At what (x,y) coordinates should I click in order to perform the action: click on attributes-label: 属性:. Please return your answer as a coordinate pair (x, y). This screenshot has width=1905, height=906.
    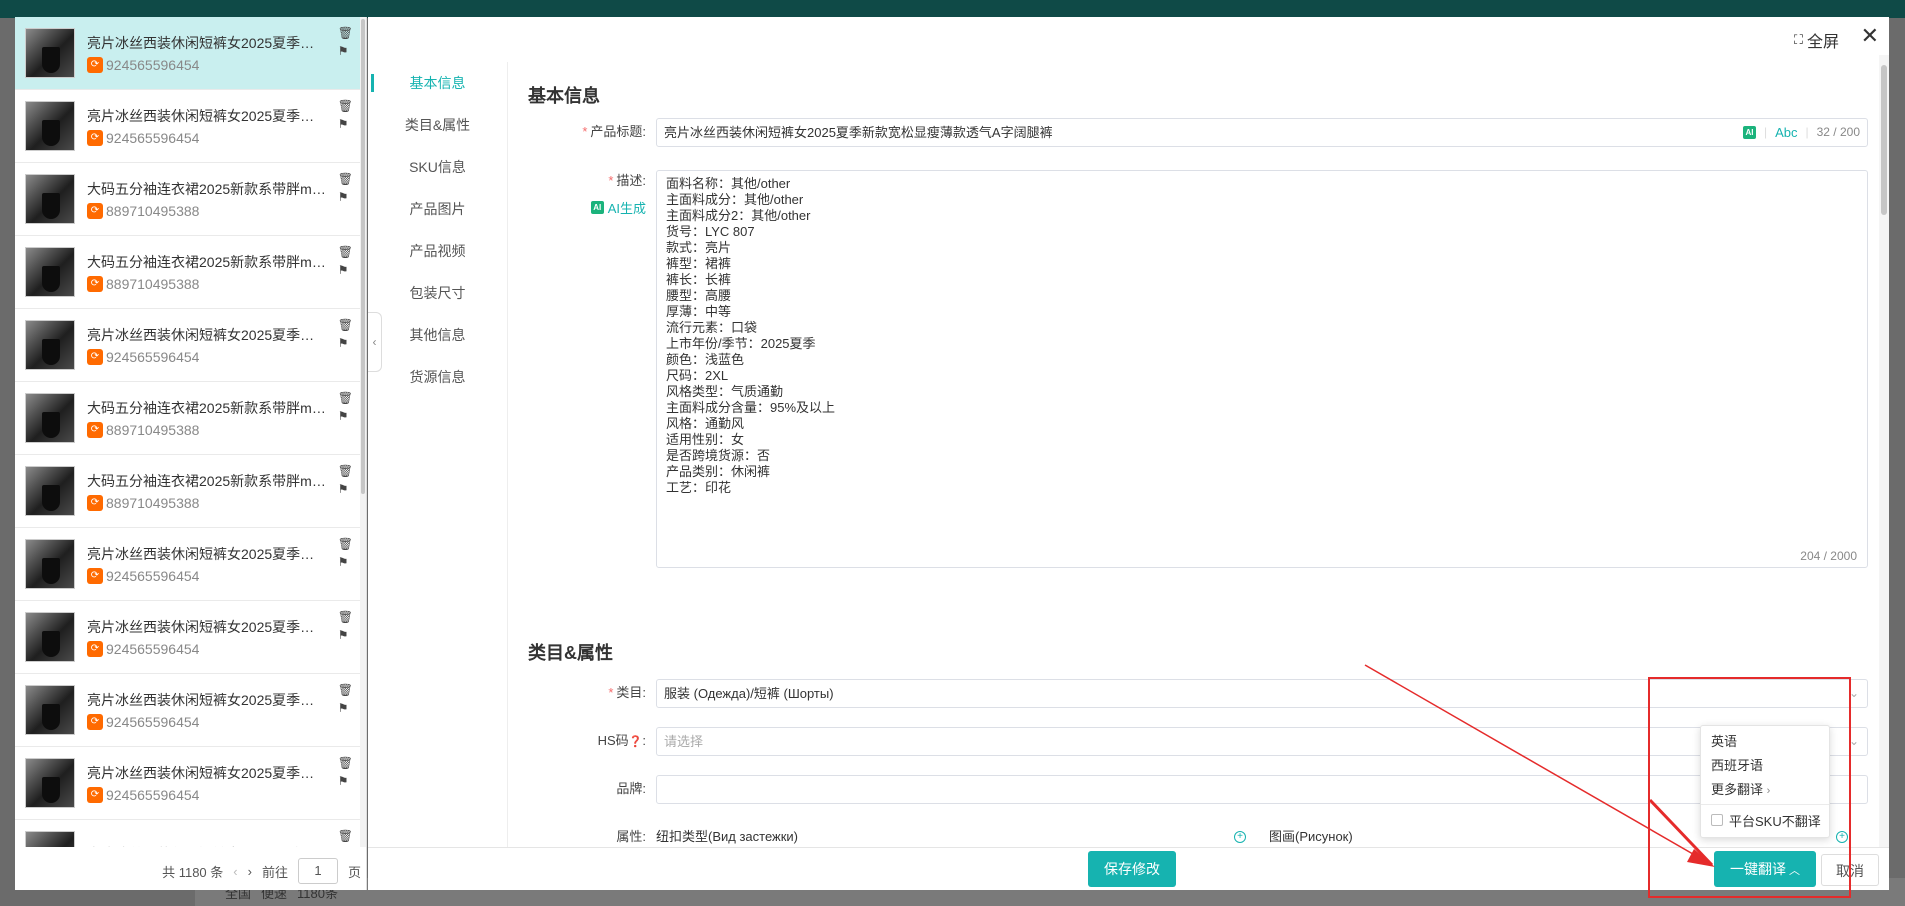
    Looking at the image, I should click on (631, 836).